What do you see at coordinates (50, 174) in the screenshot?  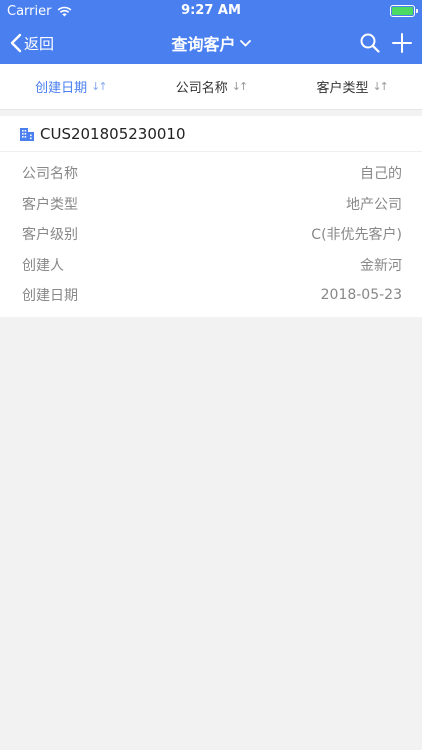 I see `field-label: 公司名称` at bounding box center [50, 174].